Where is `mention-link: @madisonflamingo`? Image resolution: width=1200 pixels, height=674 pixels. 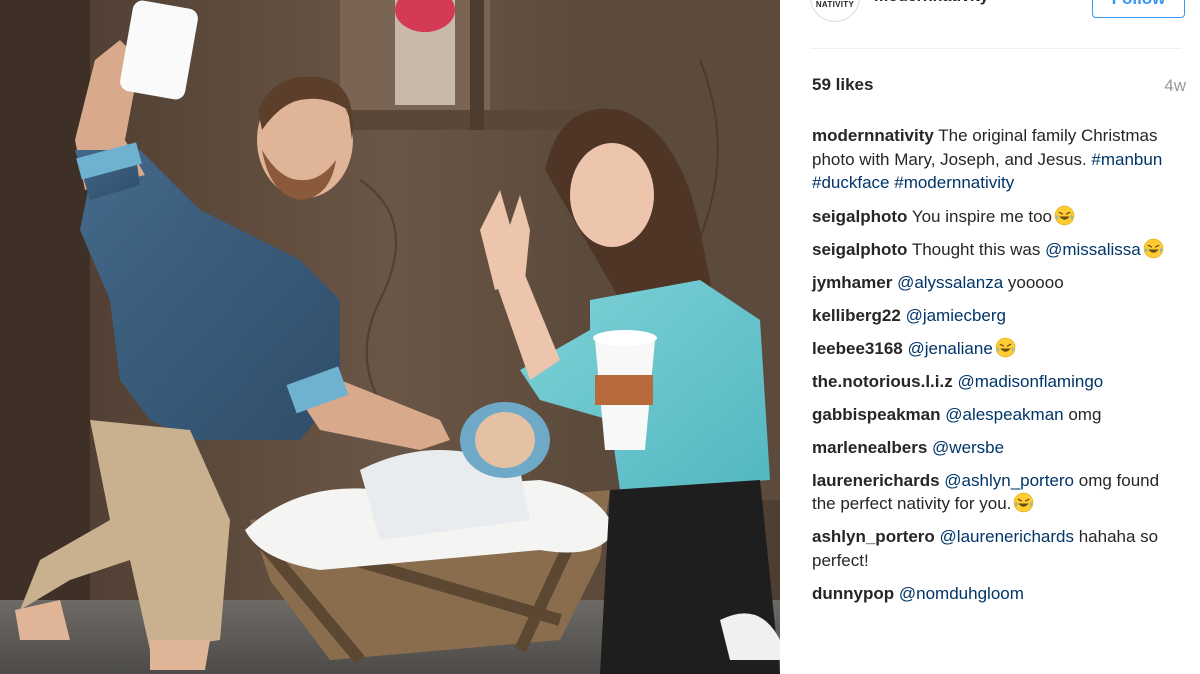
mention-link: @madisonflamingo is located at coordinates (1030, 381).